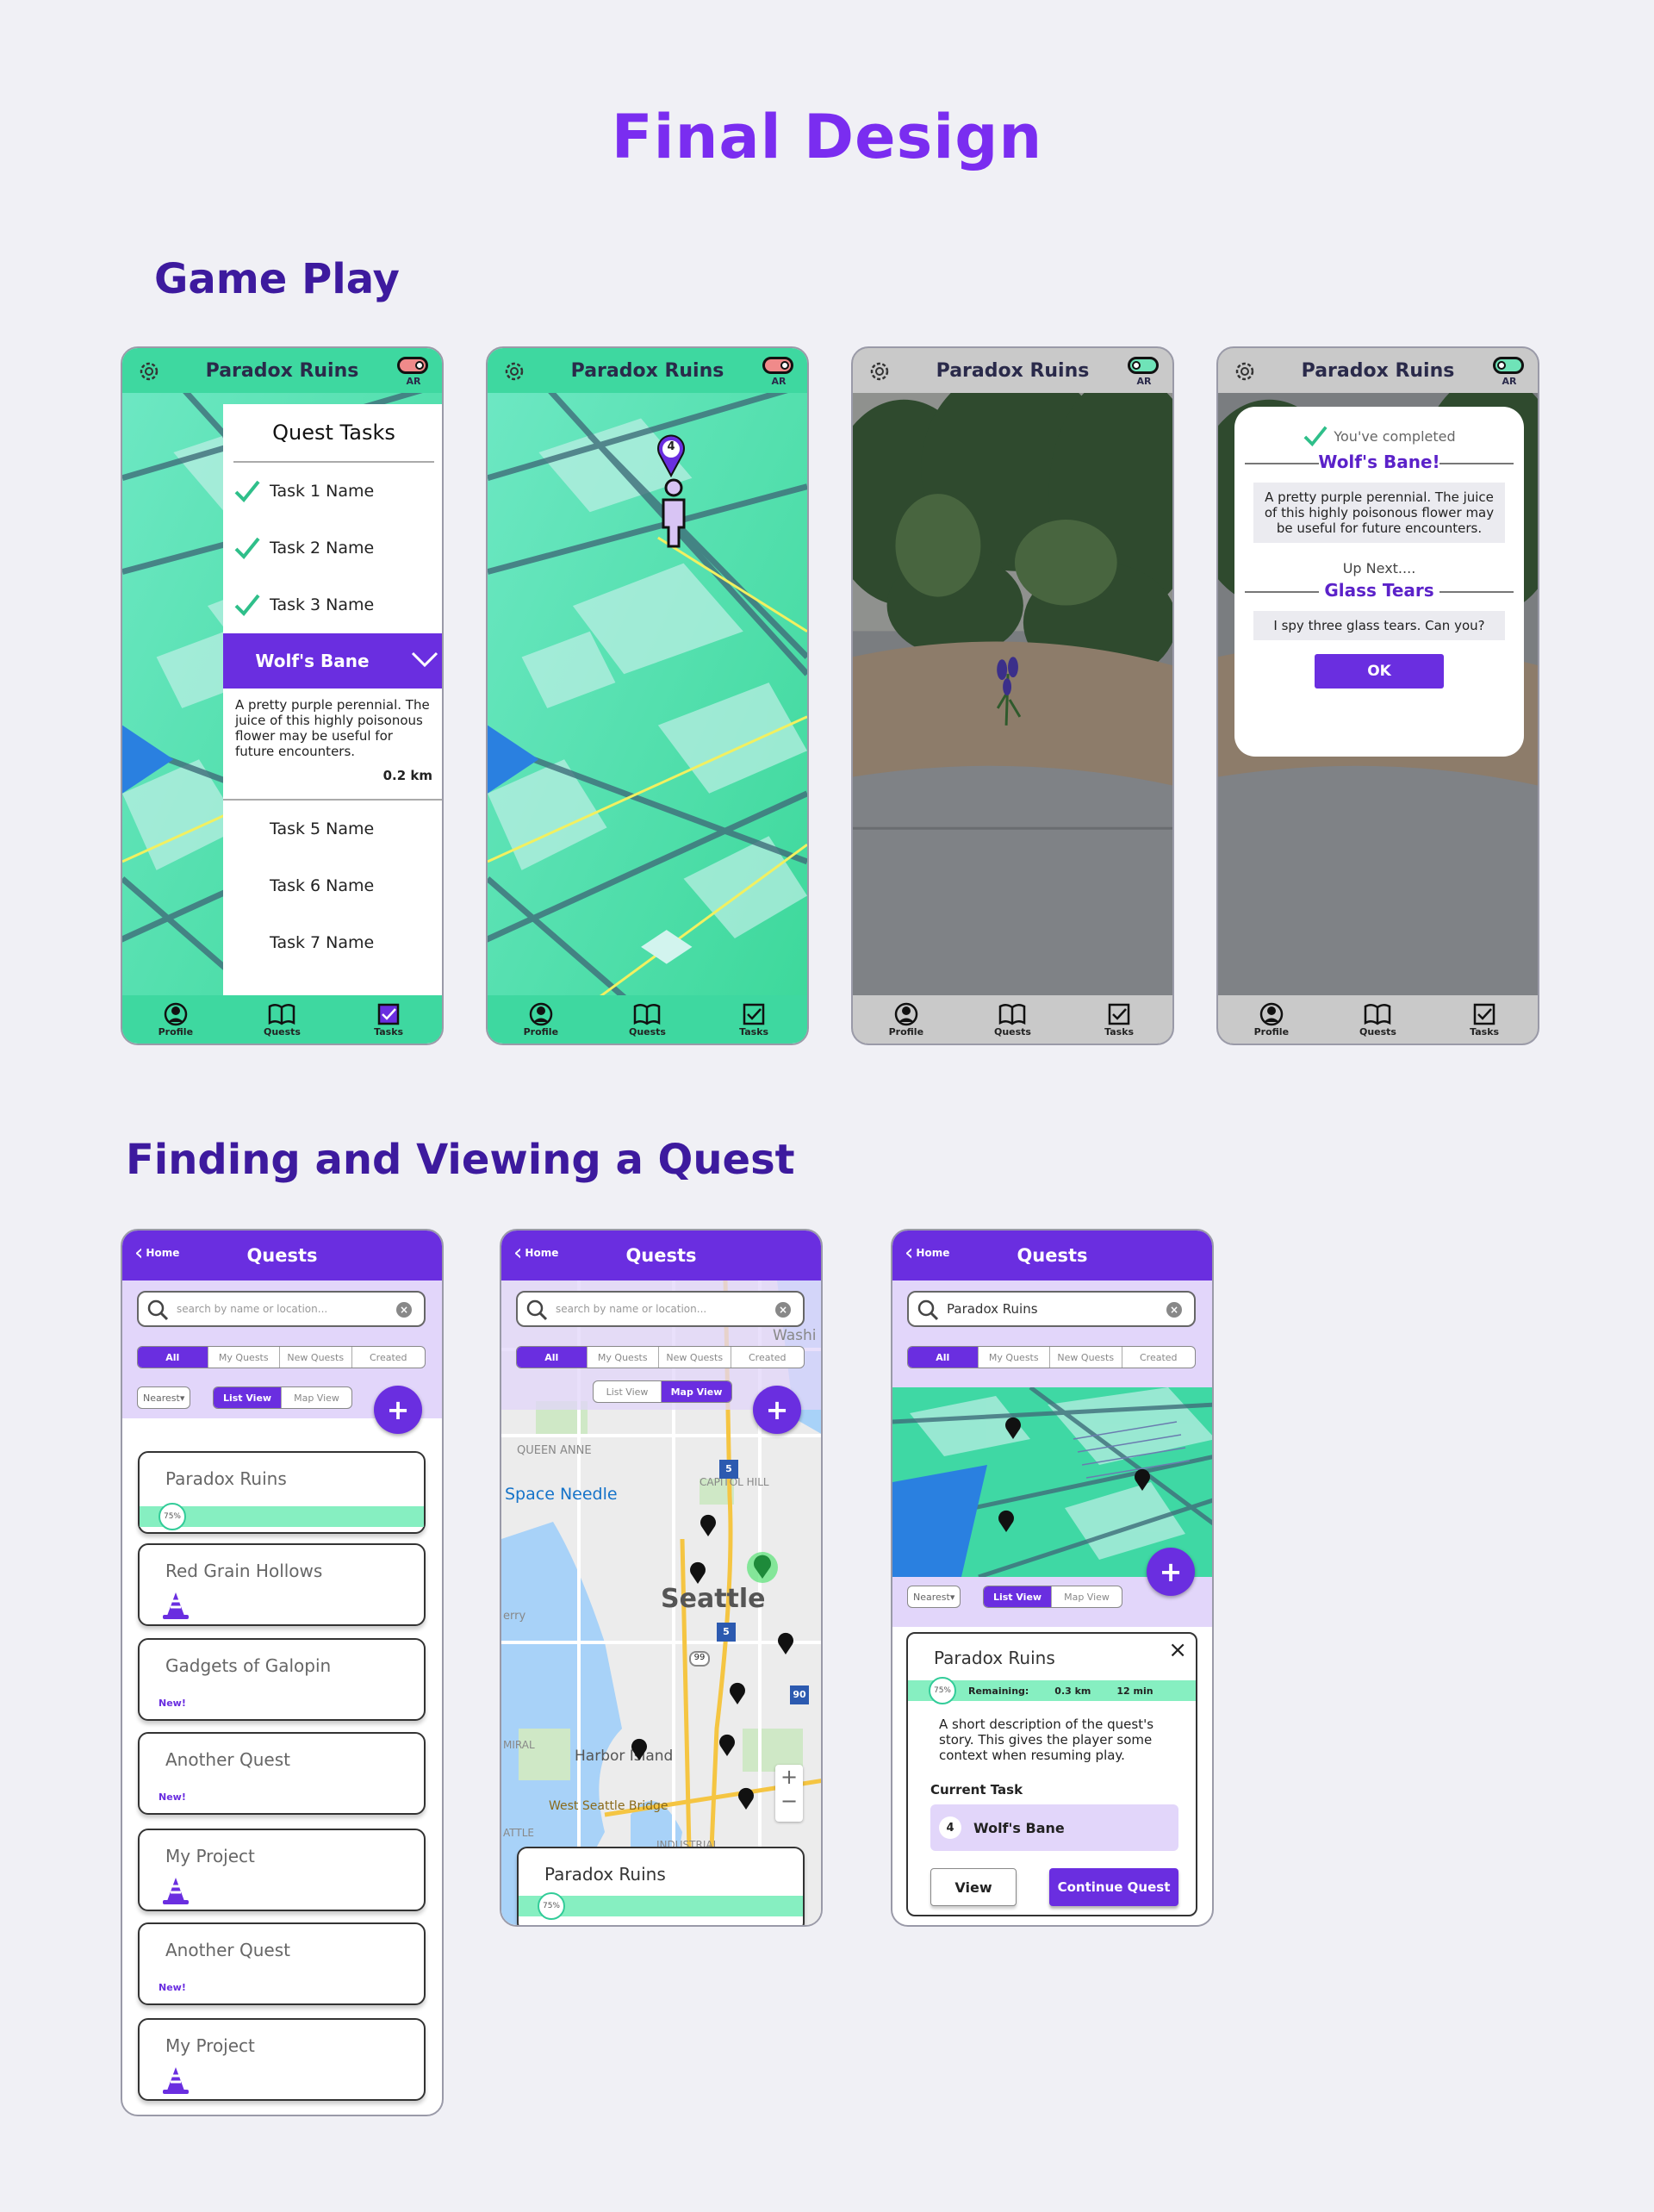 The image size is (1654, 2212). I want to click on view-button: View, so click(974, 1887).